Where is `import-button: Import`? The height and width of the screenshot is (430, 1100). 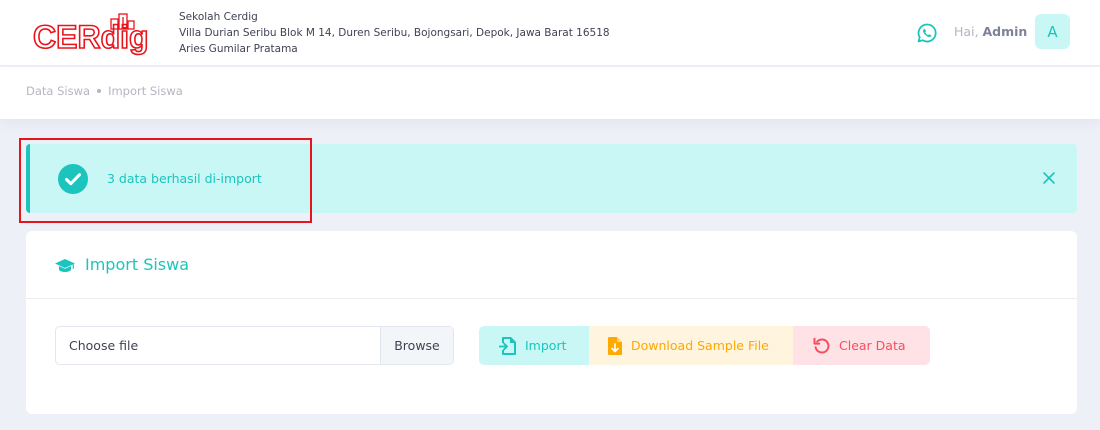
import-button: Import is located at coordinates (534, 345).